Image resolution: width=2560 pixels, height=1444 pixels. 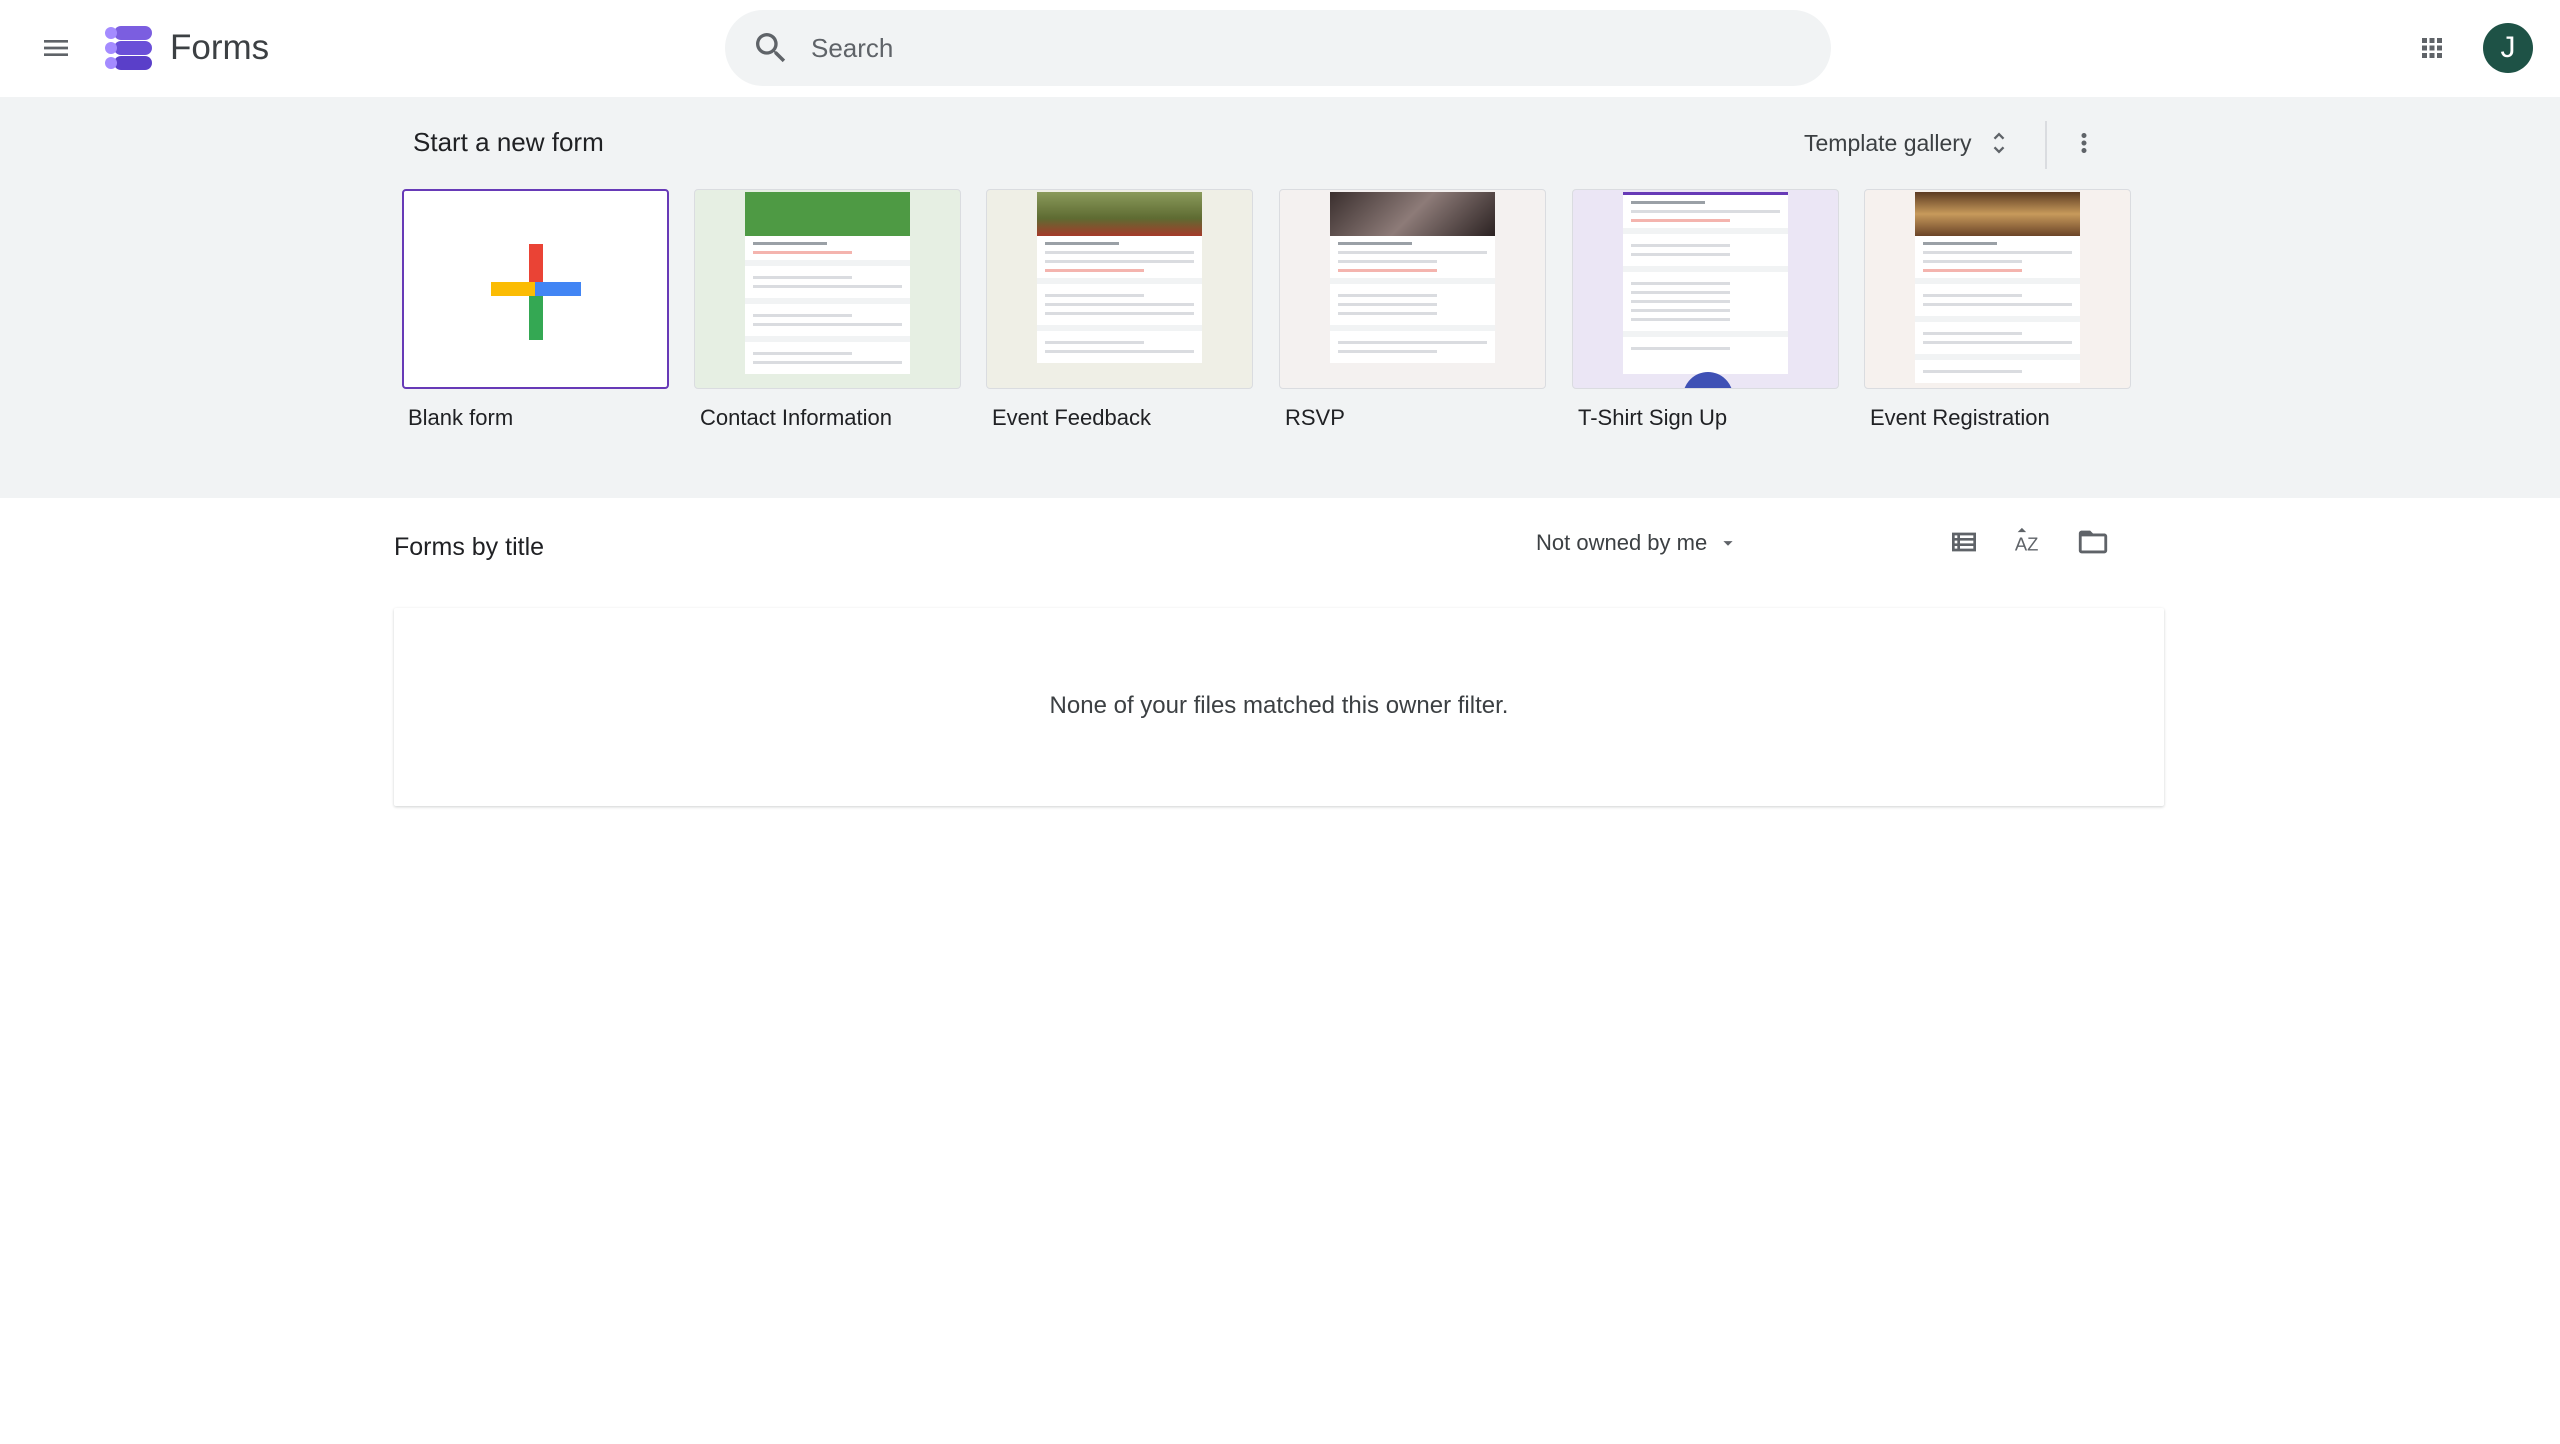 I want to click on forms-logo, so click(x=128, y=48).